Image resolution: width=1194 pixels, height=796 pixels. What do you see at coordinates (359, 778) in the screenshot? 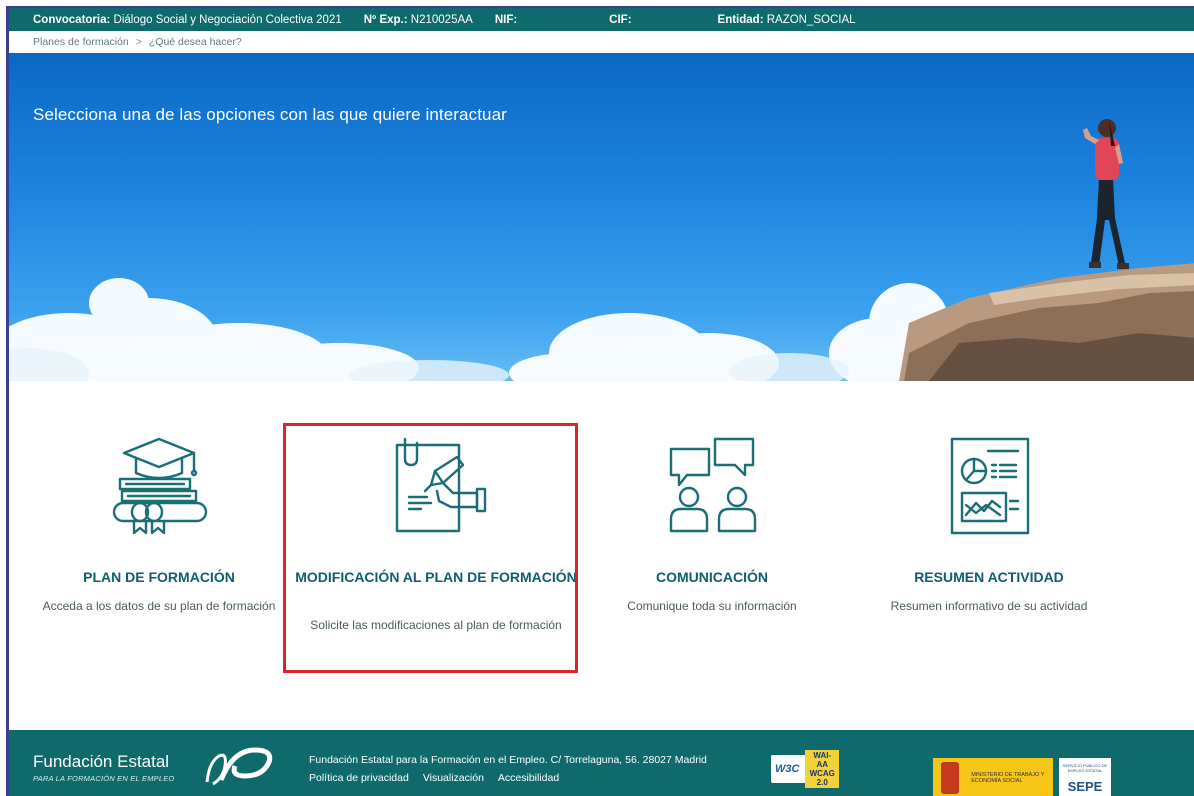
I see `privacy-policy-link: Política de privacidad` at bounding box center [359, 778].